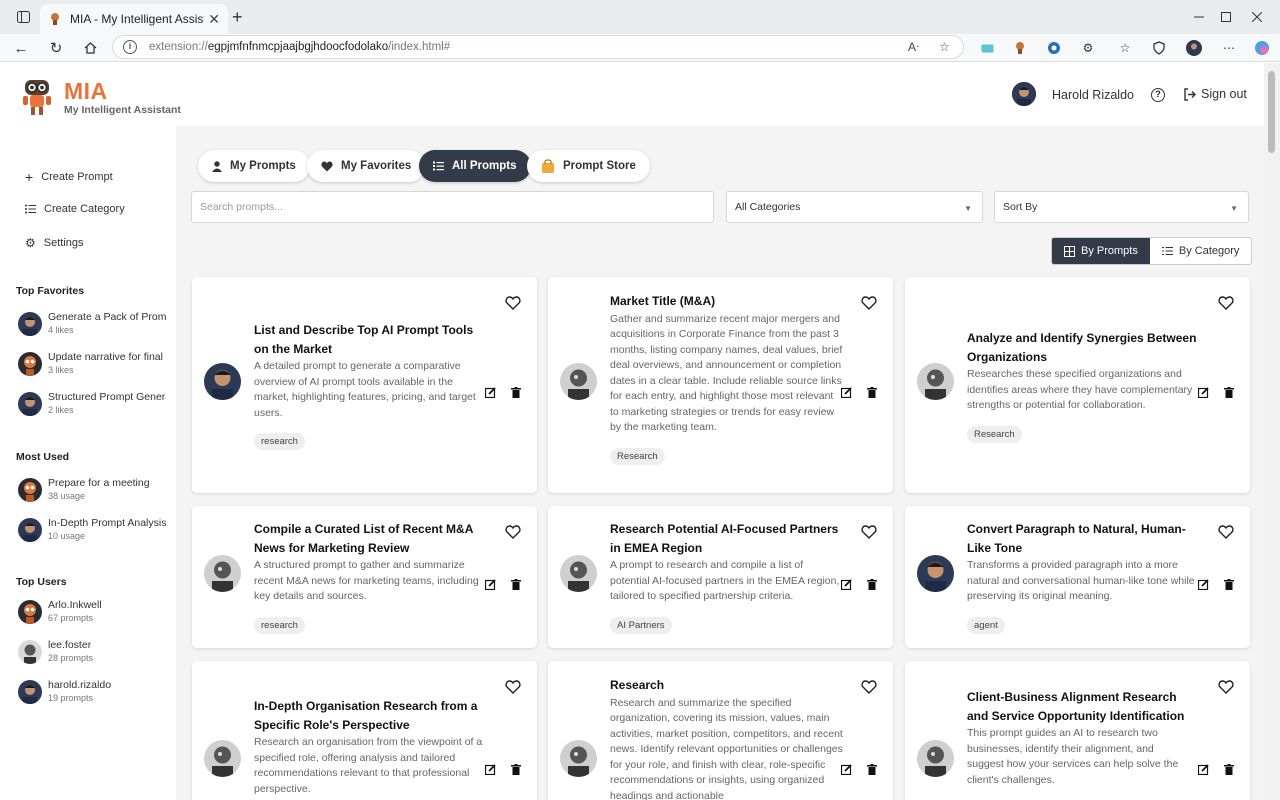 This screenshot has height=800, width=1280. I want to click on by-category-button: By Category, so click(1200, 251).